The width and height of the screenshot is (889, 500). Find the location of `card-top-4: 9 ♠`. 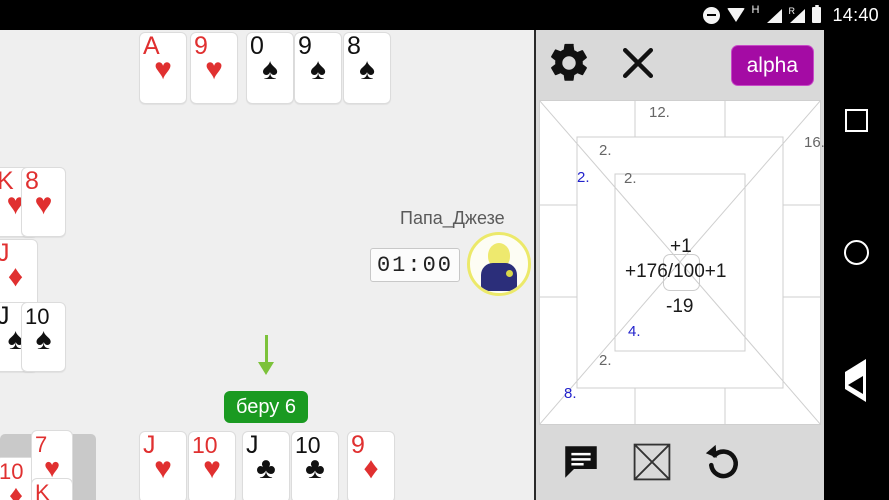

card-top-4: 9 ♠ is located at coordinates (318, 68).